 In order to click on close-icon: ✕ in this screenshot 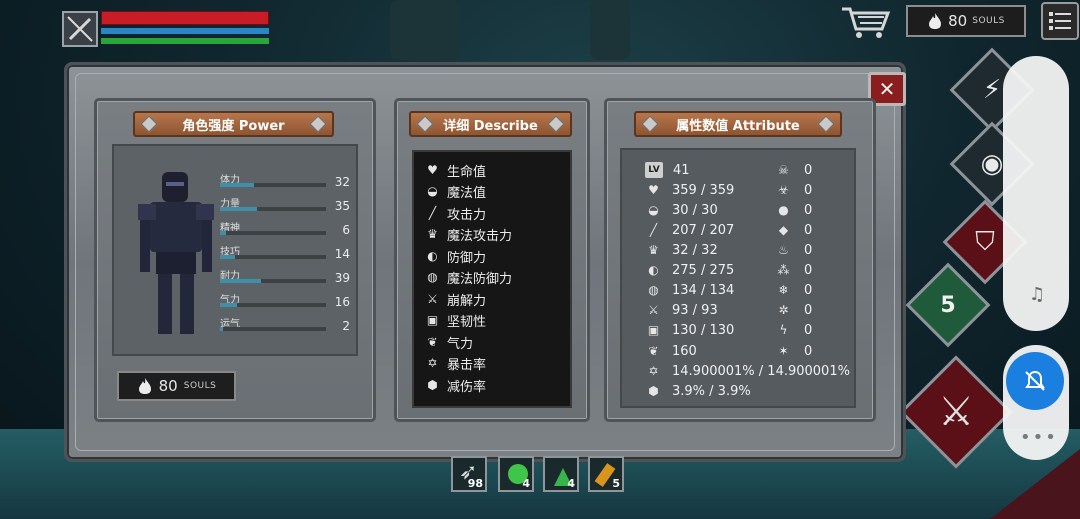, I will do `click(887, 89)`.